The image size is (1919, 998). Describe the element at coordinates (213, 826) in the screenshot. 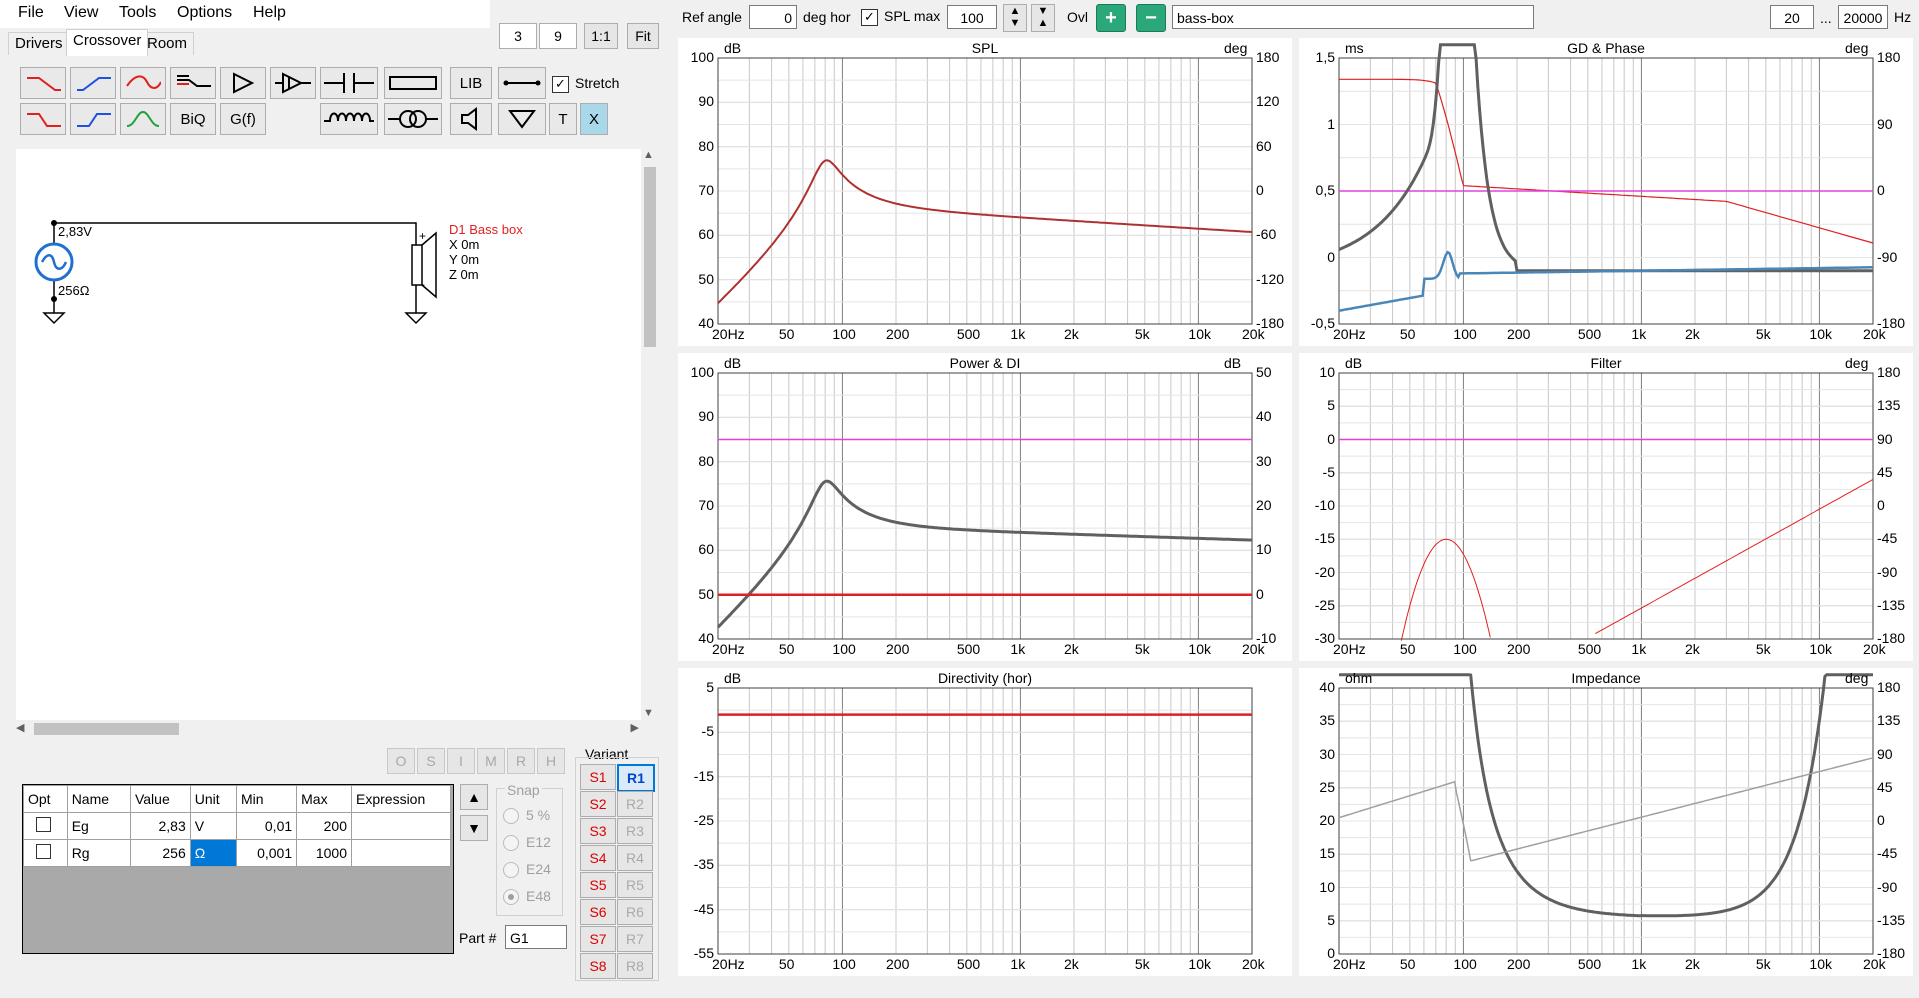

I see `param-unit: V` at that location.